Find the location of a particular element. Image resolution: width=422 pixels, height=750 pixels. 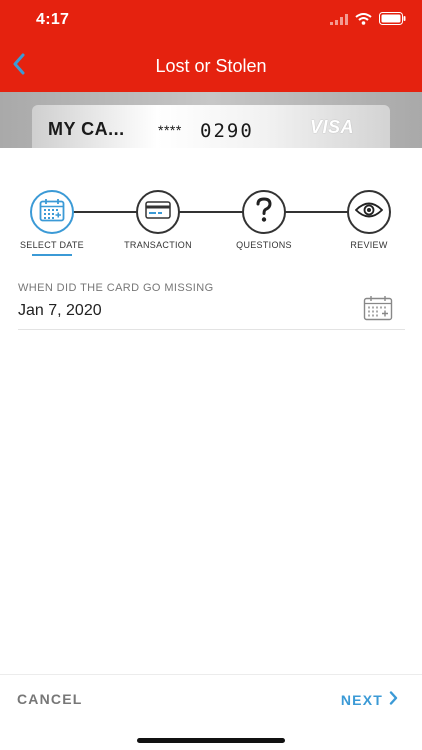

card-preview: MY CA... **** 0290 VISA is located at coordinates (211, 126).